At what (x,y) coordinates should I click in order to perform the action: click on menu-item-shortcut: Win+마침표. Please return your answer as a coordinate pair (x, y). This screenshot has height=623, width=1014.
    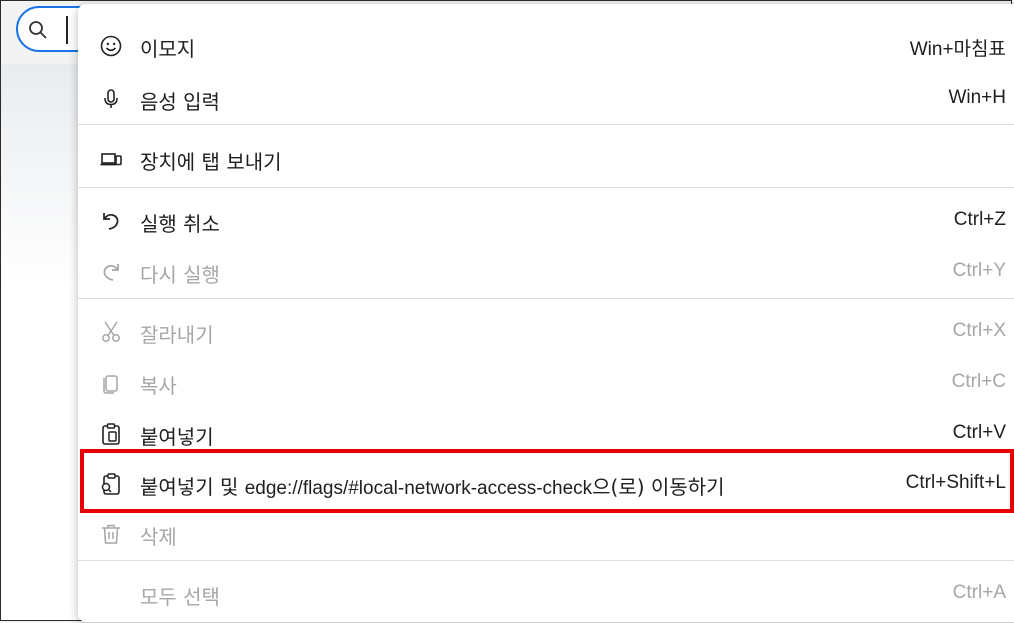
    Looking at the image, I should click on (957, 49).